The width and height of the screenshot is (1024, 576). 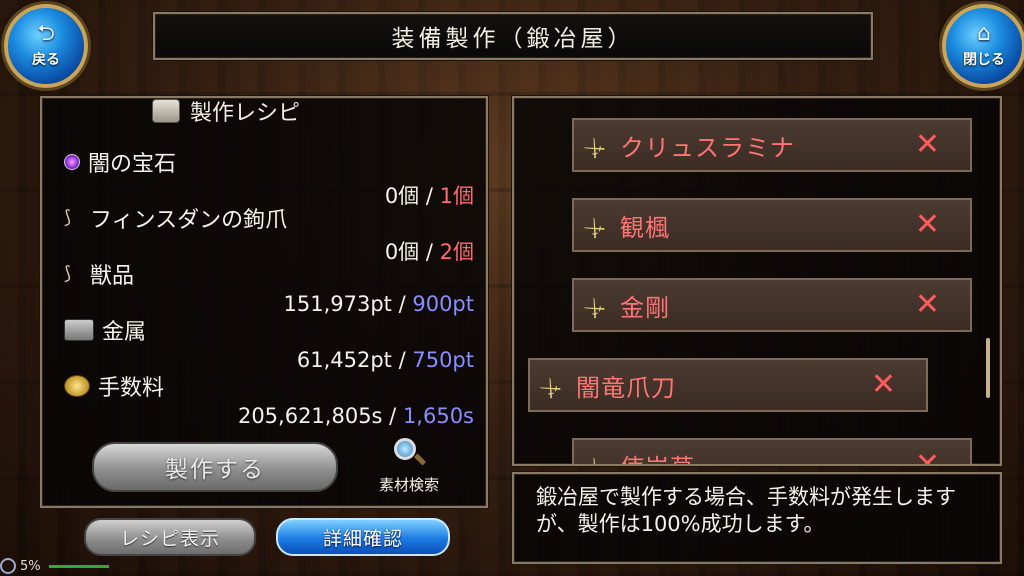 I want to click on material-row: 手数料 205,621,805s / 1,650s, so click(x=269, y=399).